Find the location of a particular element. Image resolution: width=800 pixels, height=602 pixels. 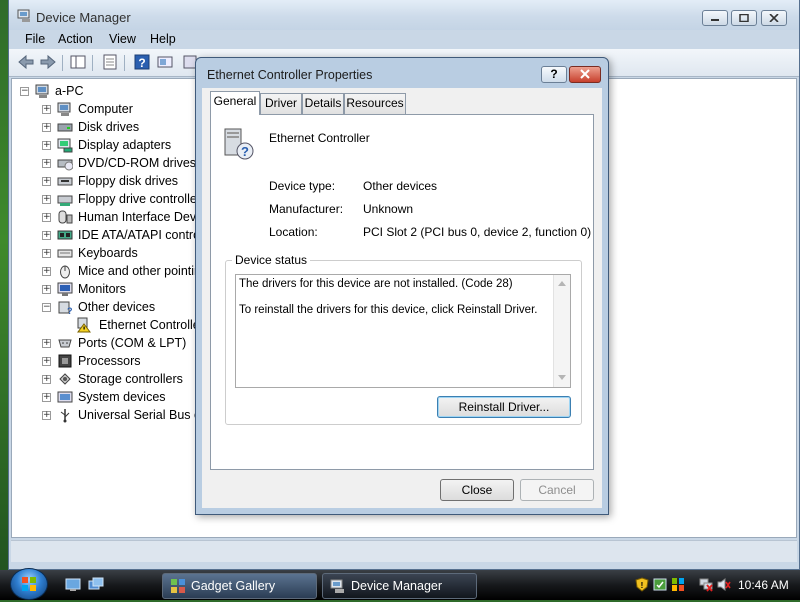

tab-general: General is located at coordinates (235, 103).